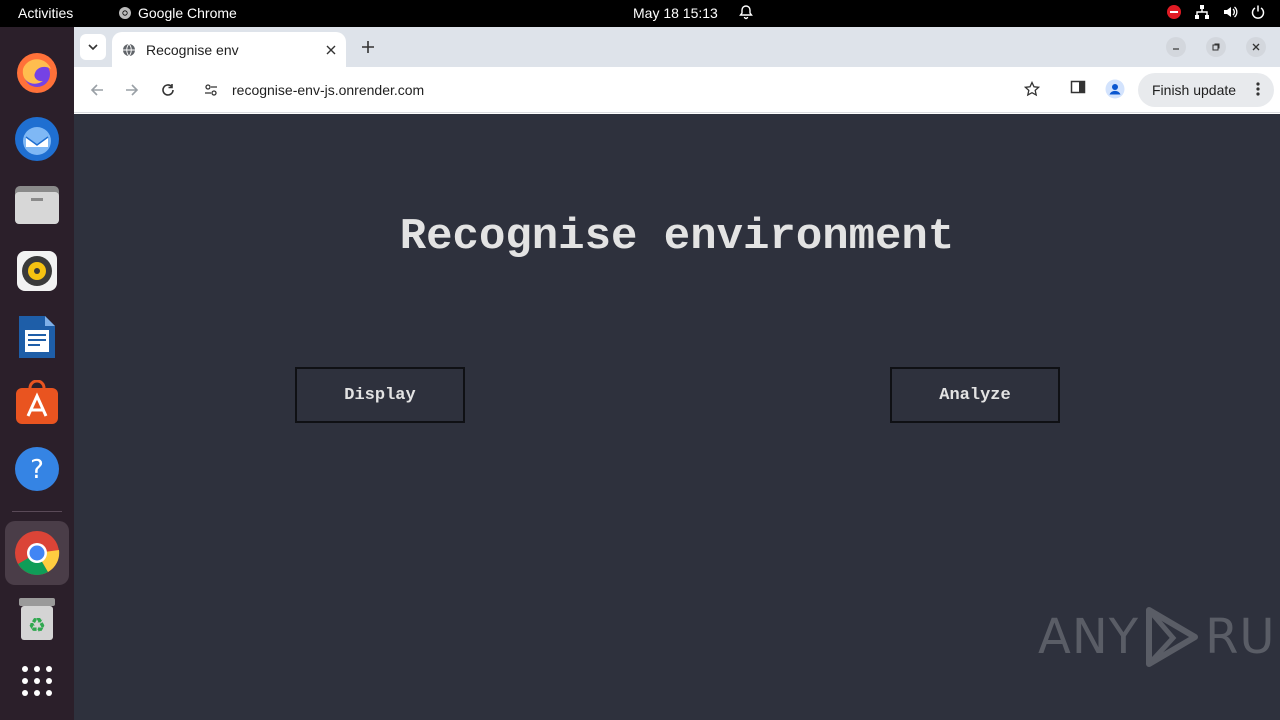 Image resolution: width=1280 pixels, height=720 pixels. I want to click on profile-button, so click(1115, 91).